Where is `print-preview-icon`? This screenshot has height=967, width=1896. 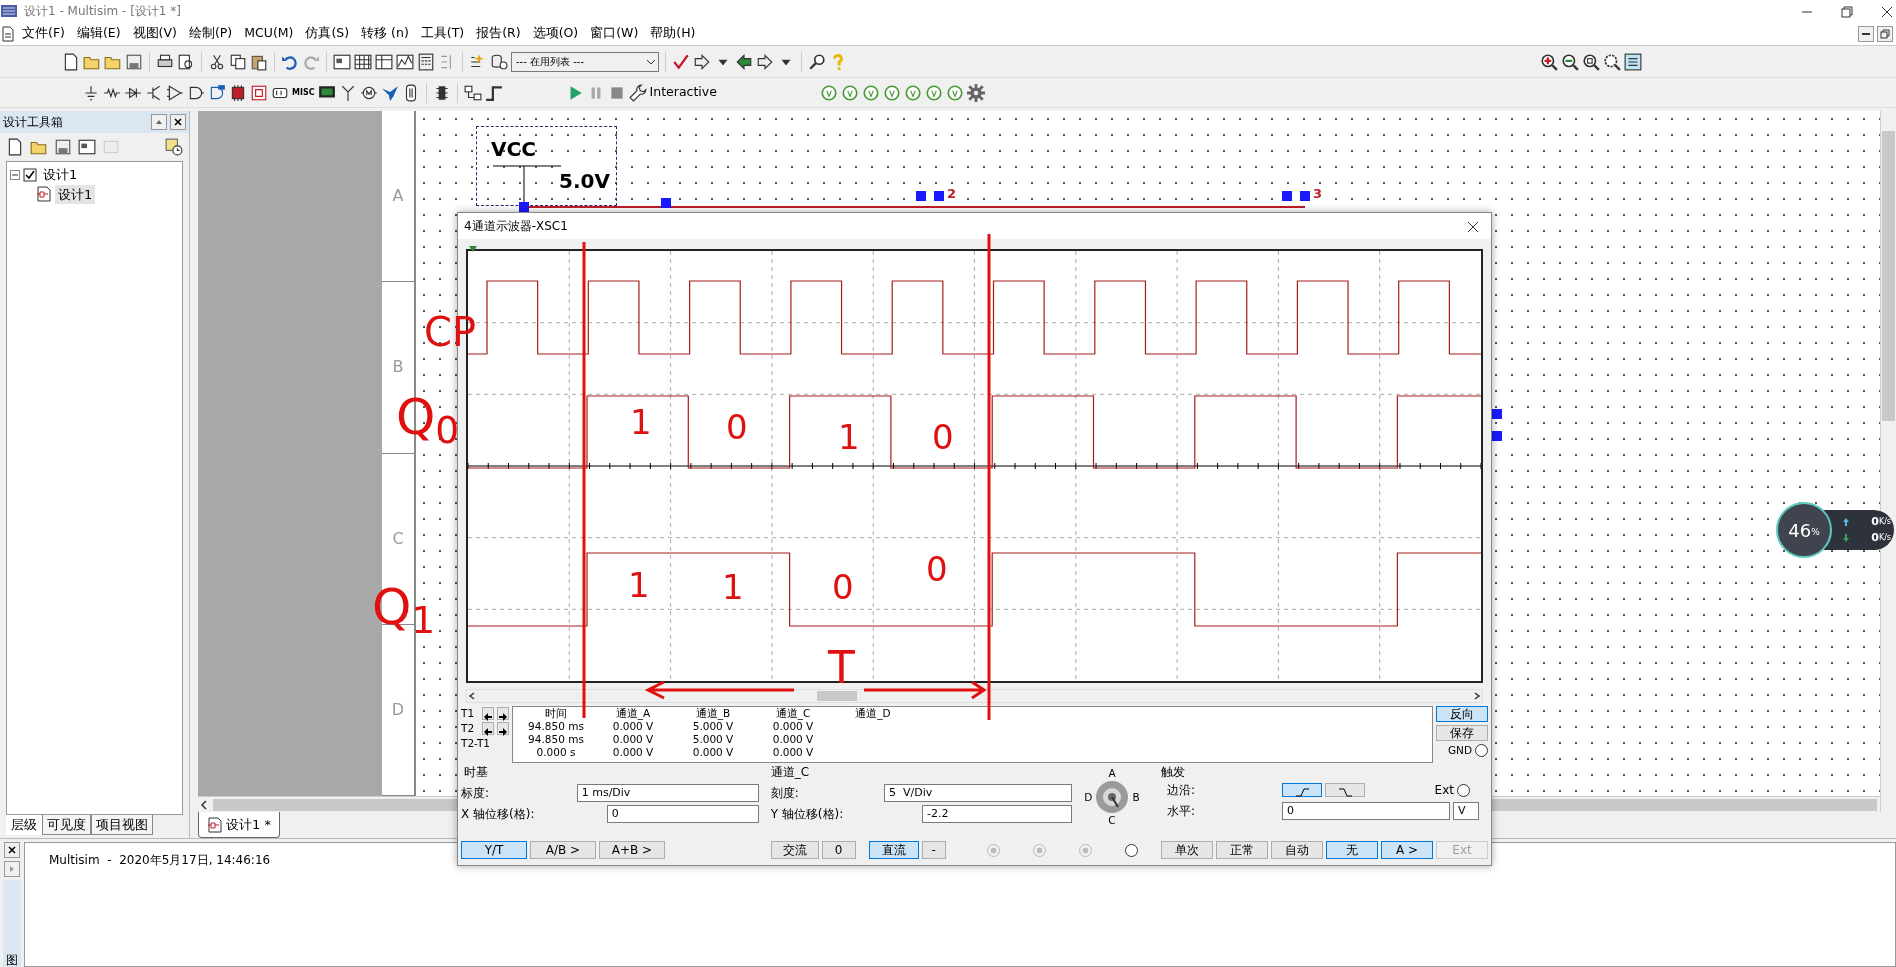
print-preview-icon is located at coordinates (186, 61).